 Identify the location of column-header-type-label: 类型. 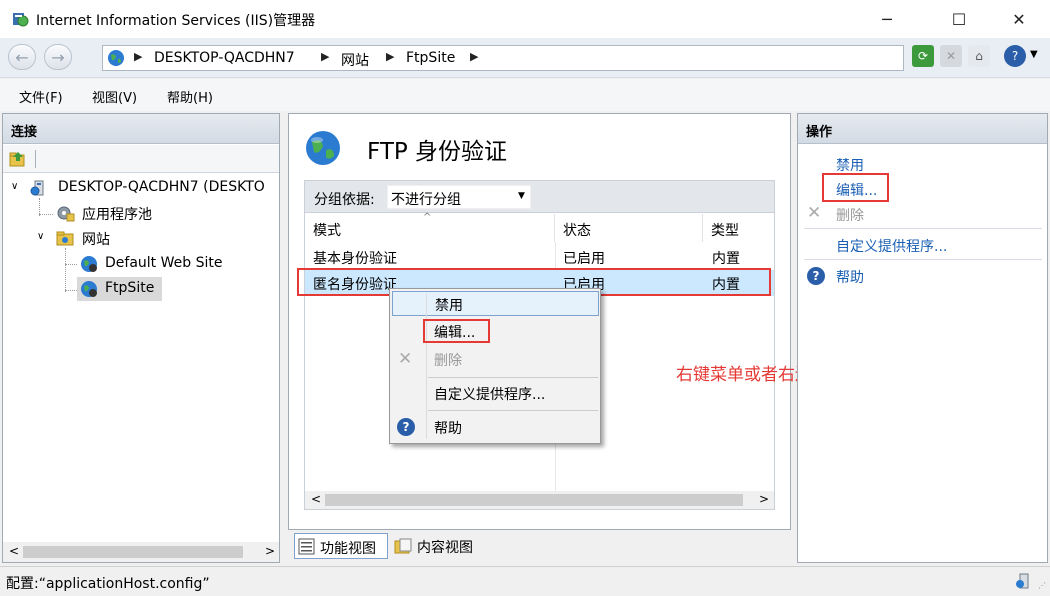
(725, 231).